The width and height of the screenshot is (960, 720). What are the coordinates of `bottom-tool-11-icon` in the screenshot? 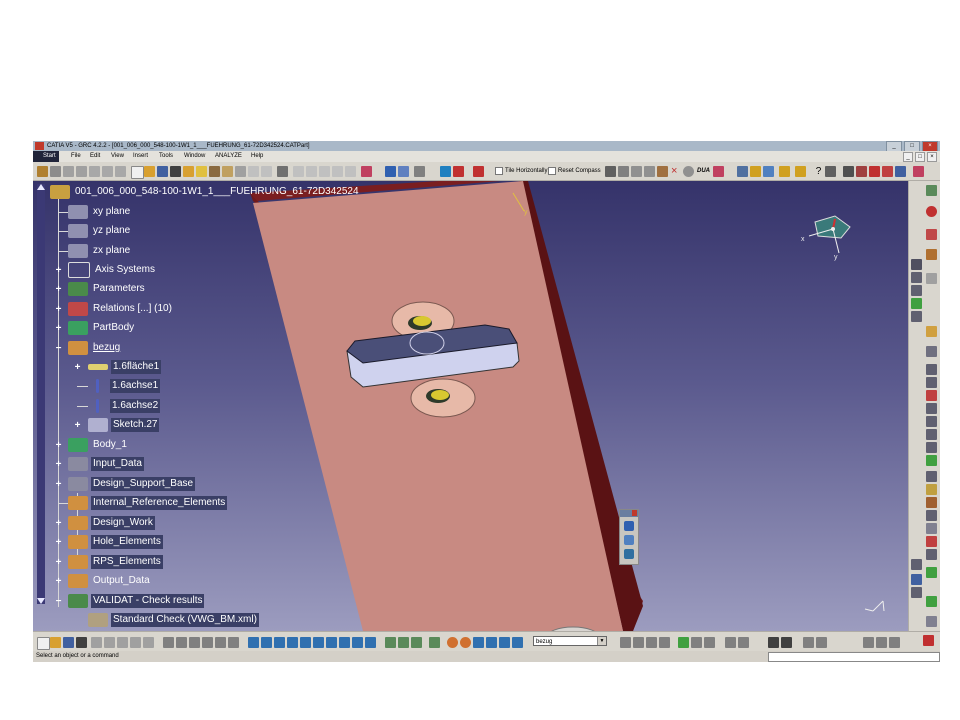 It's located at (452, 642).